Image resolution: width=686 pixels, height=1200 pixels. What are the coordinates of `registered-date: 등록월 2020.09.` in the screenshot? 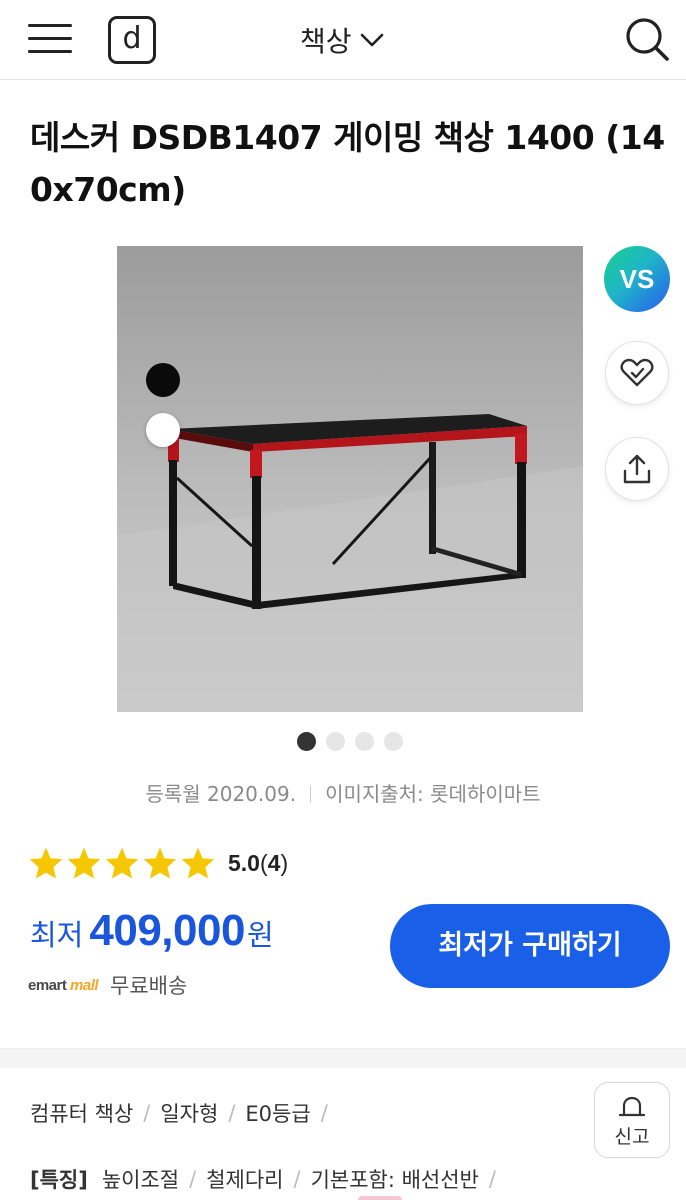 It's located at (221, 794).